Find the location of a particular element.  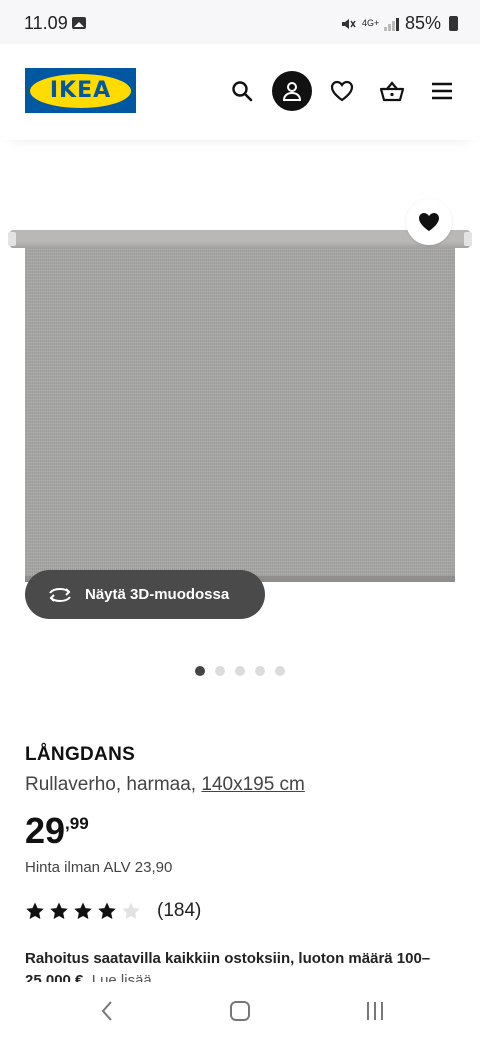

carousel-indicator is located at coordinates (240, 671).